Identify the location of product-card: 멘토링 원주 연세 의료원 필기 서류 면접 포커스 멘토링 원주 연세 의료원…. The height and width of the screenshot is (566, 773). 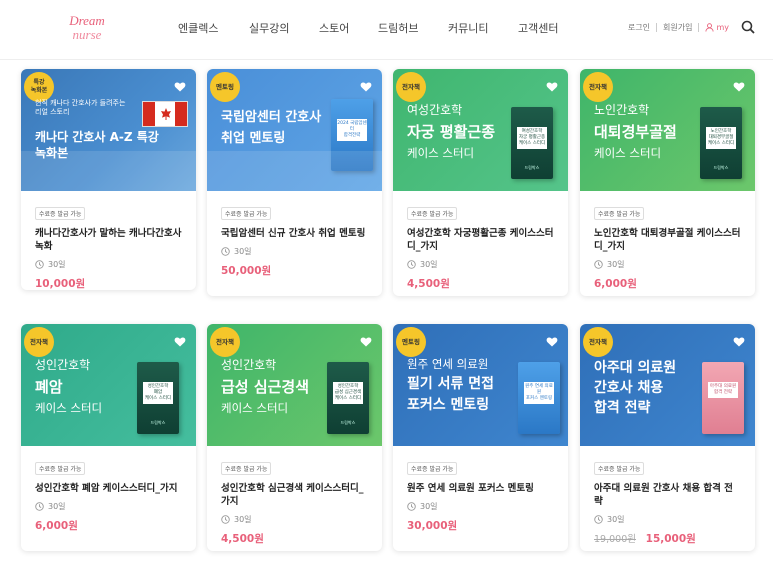
(480, 437).